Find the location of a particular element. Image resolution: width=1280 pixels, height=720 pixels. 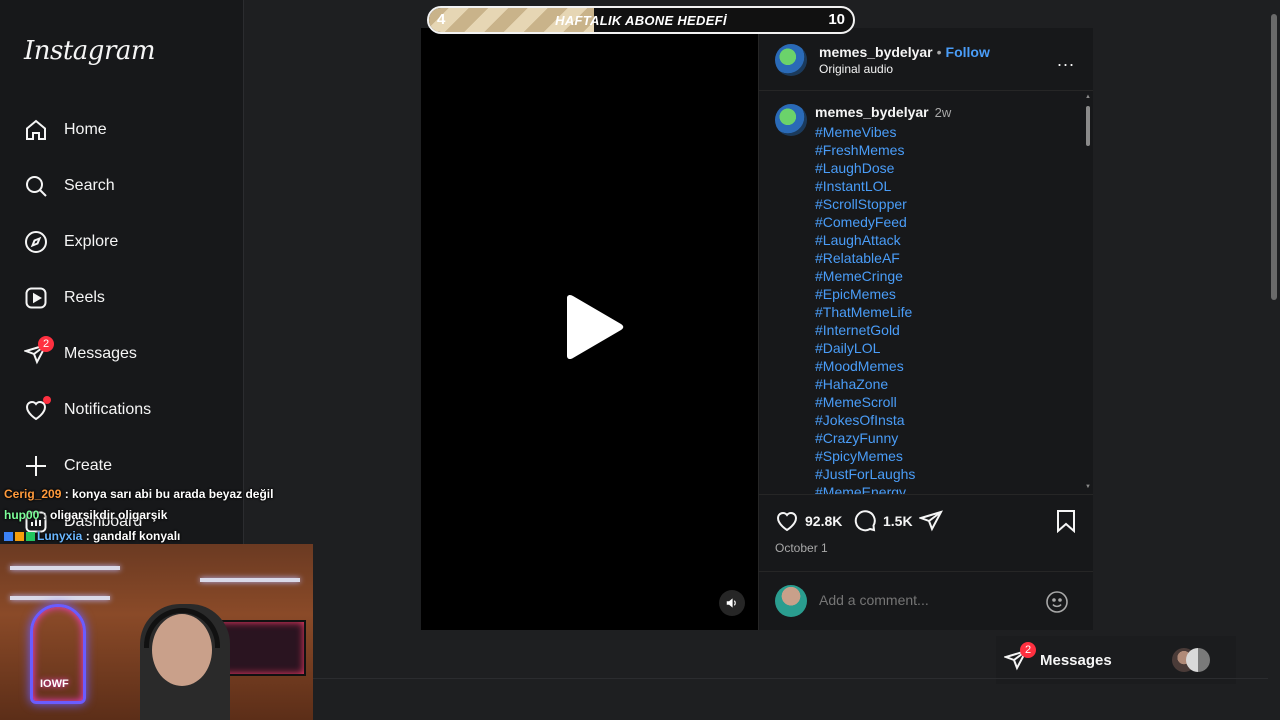

messages-pill: 2 Messages is located at coordinates (1116, 660).